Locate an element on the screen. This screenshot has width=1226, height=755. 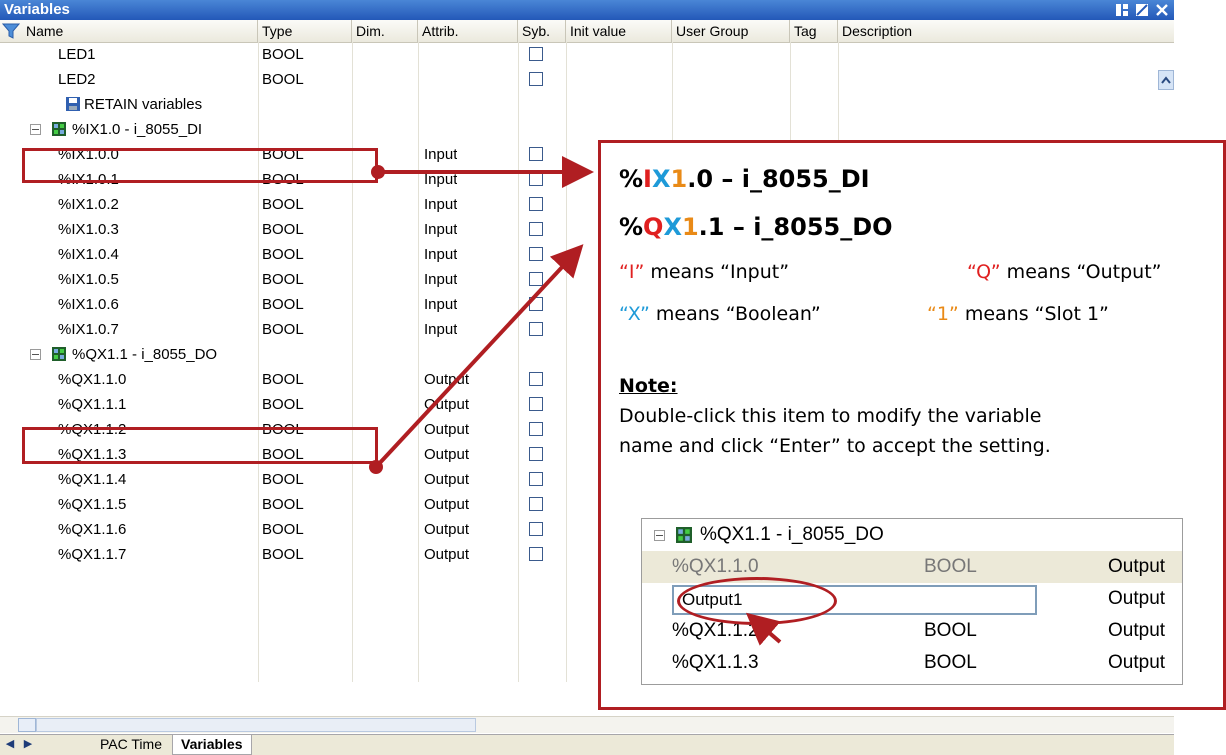
arrow-edit is located at coordinates (763, 629).